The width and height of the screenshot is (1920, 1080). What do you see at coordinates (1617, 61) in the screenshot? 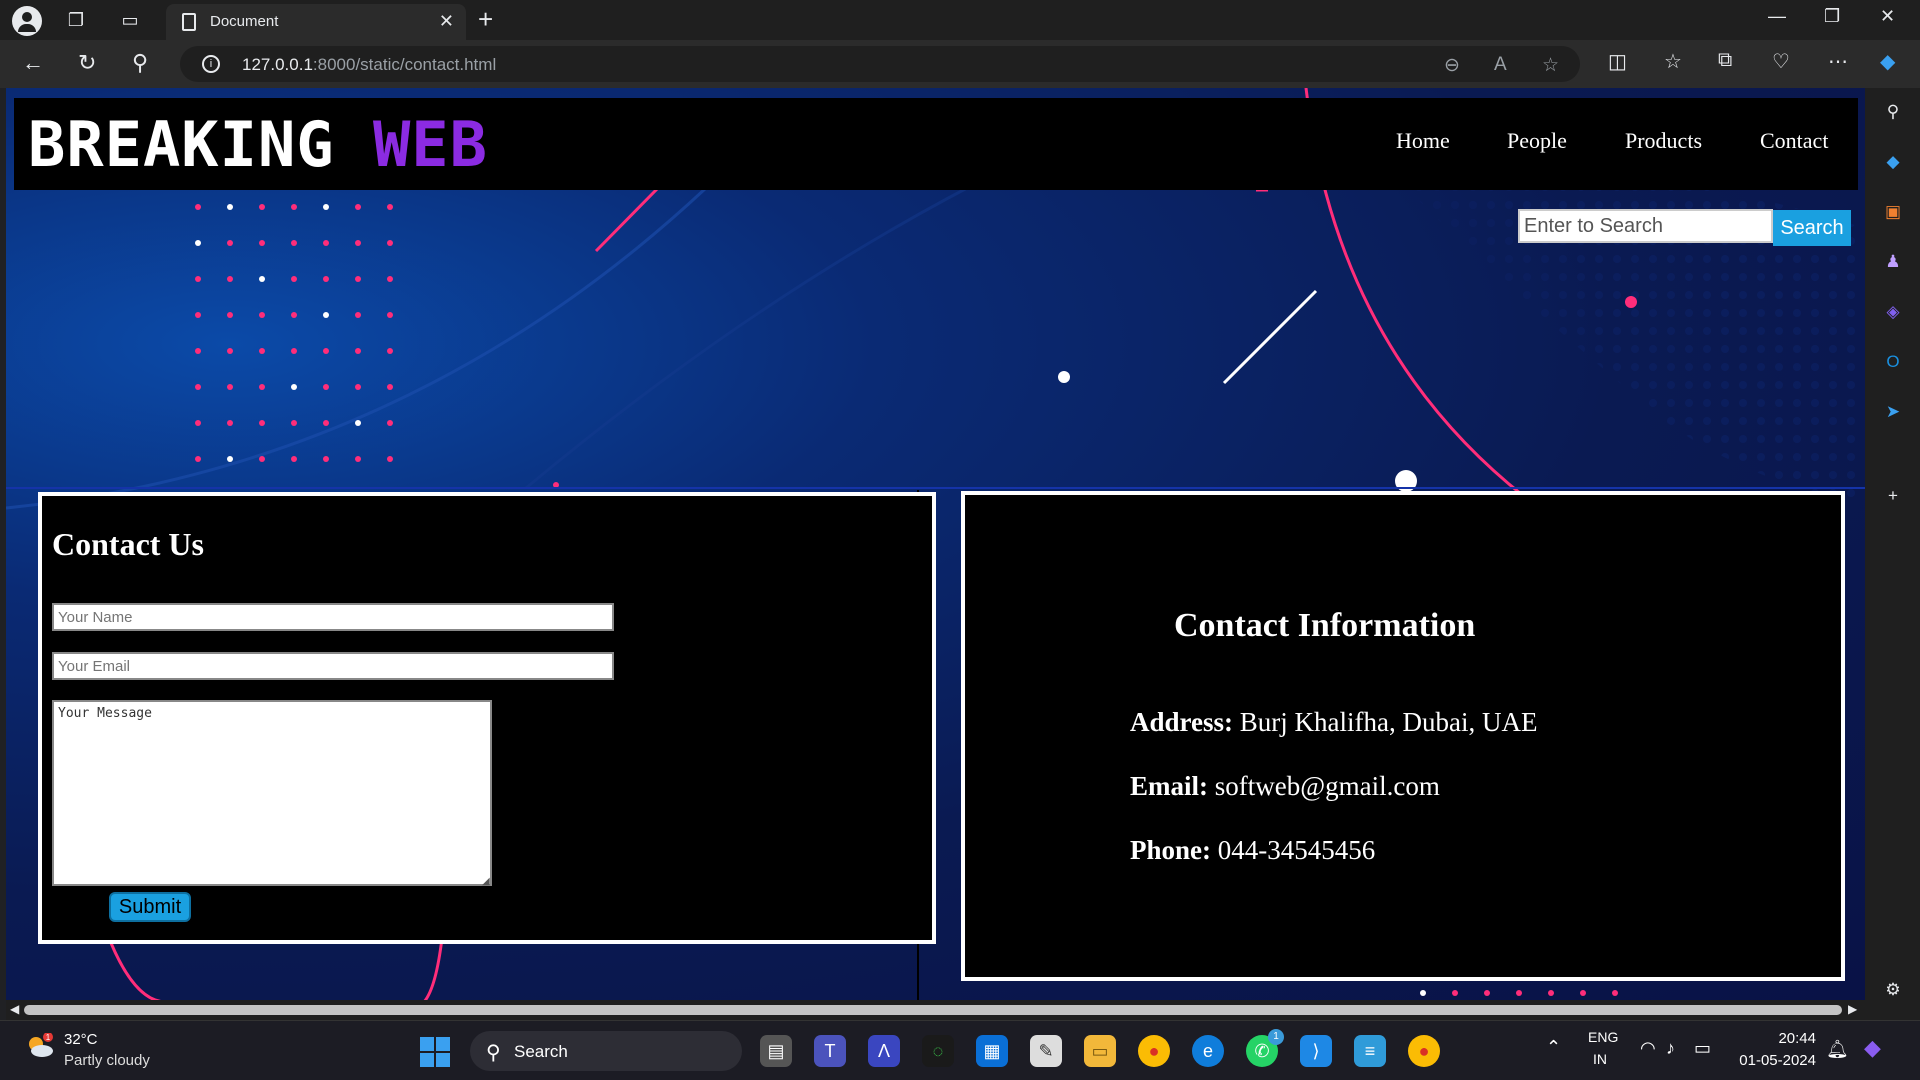
I see `split-screen-icon: ◫` at bounding box center [1617, 61].